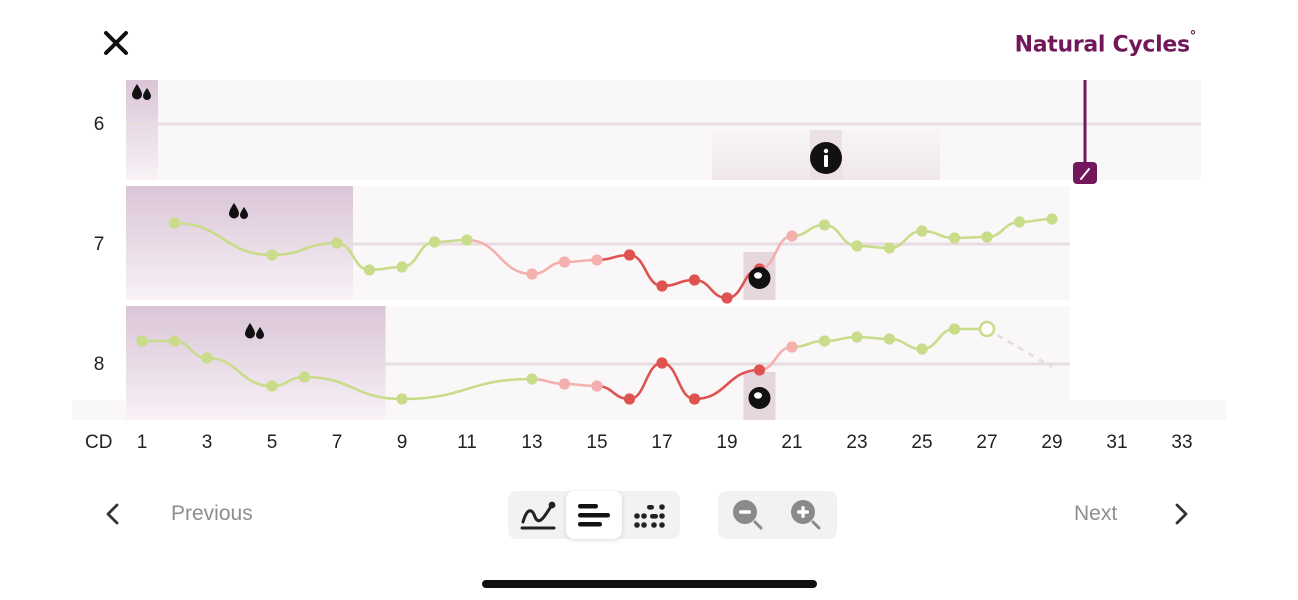 This screenshot has height=600, width=1298. What do you see at coordinates (272, 442) in the screenshot?
I see `axis-tick-label: 5` at bounding box center [272, 442].